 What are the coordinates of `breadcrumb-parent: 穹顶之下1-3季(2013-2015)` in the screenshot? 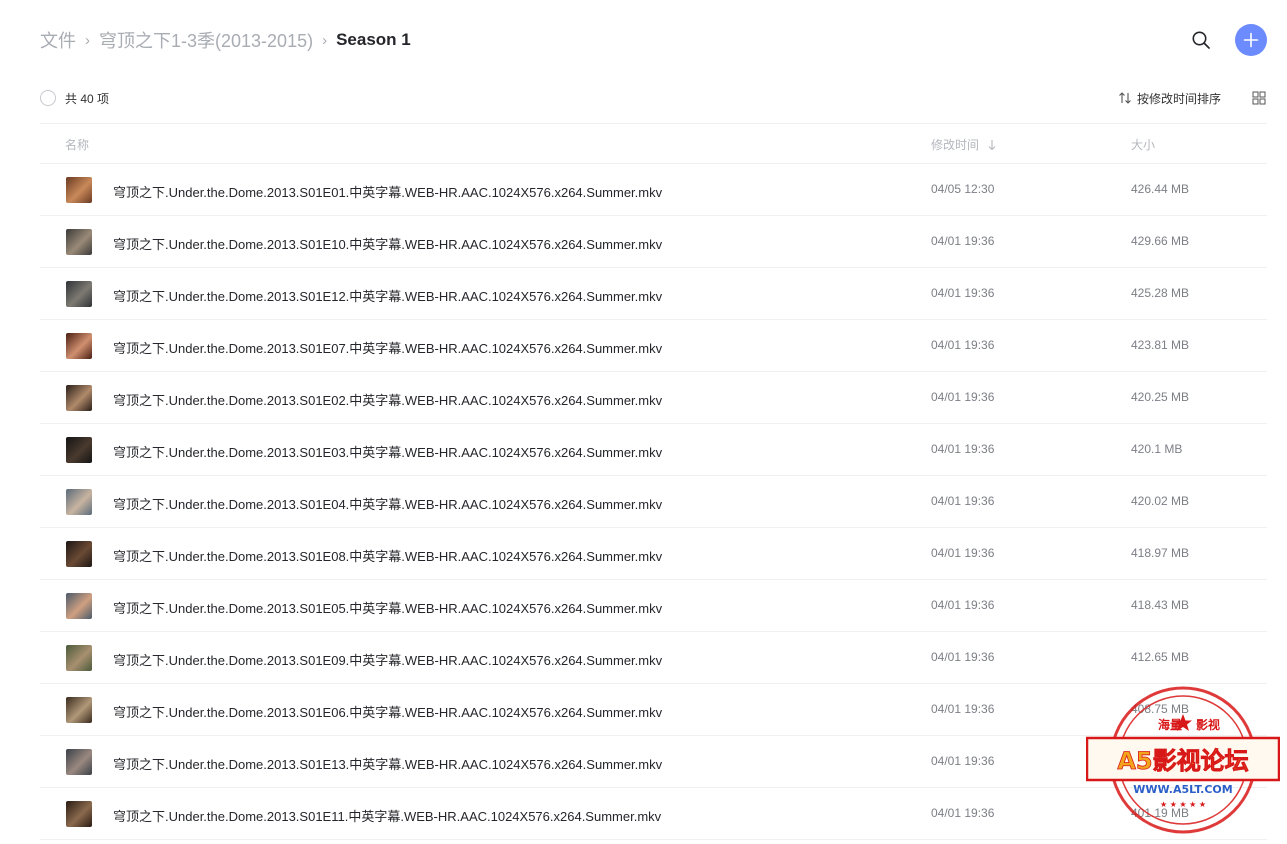 It's located at (206, 40).